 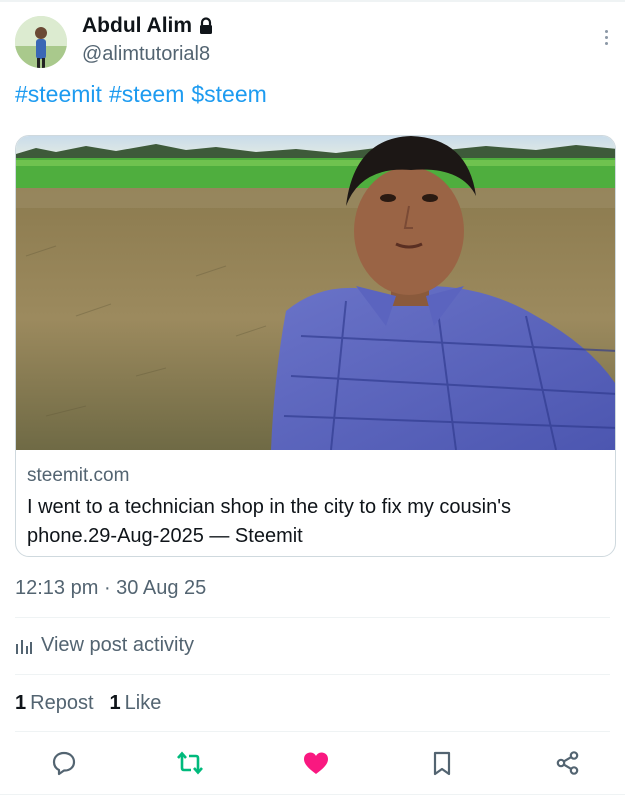 I want to click on repost-button, so click(x=190, y=763).